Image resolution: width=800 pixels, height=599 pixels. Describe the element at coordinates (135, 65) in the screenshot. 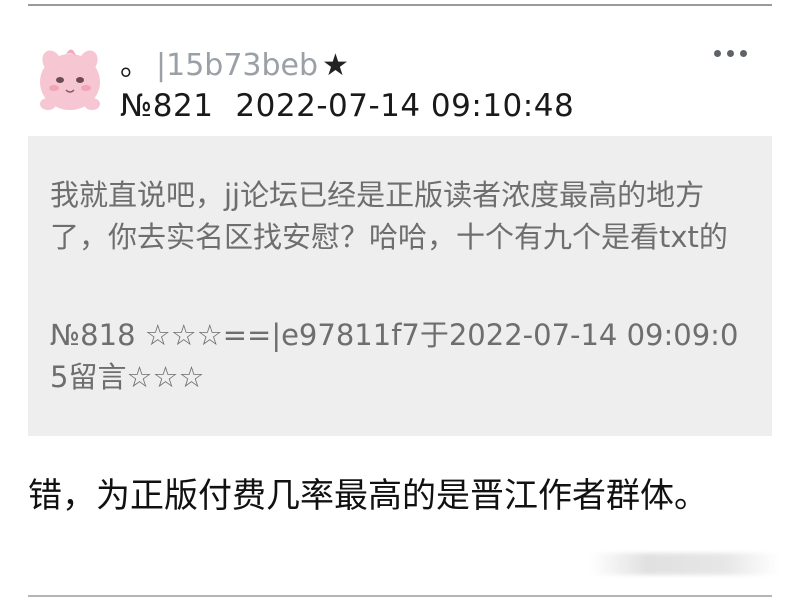

I see `username-prefix: 。` at that location.